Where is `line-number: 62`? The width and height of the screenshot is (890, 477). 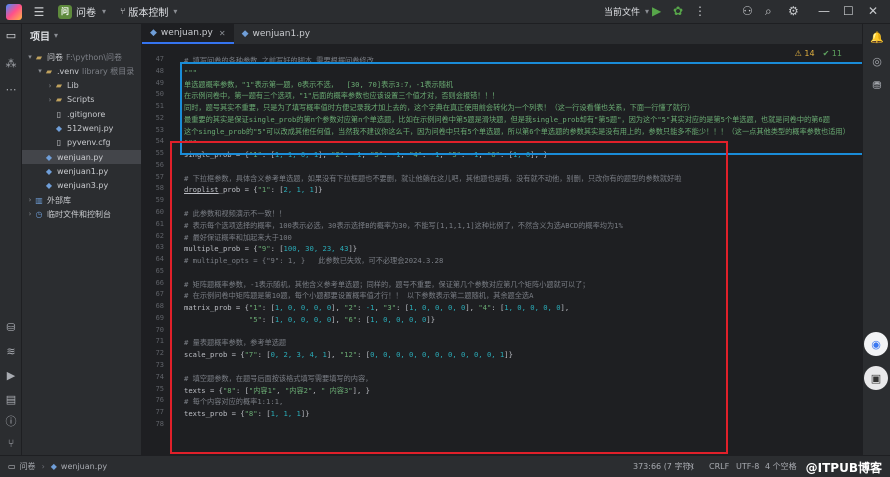 line-number: 62 is located at coordinates (159, 235).